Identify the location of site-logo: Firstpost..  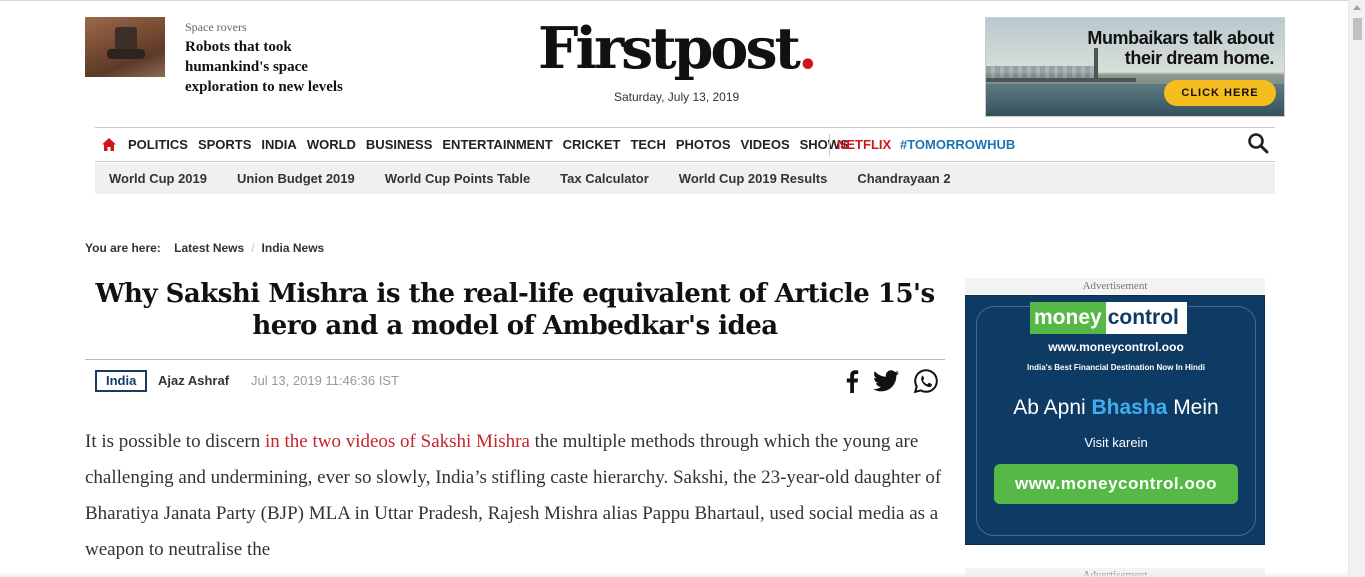
(678, 49).